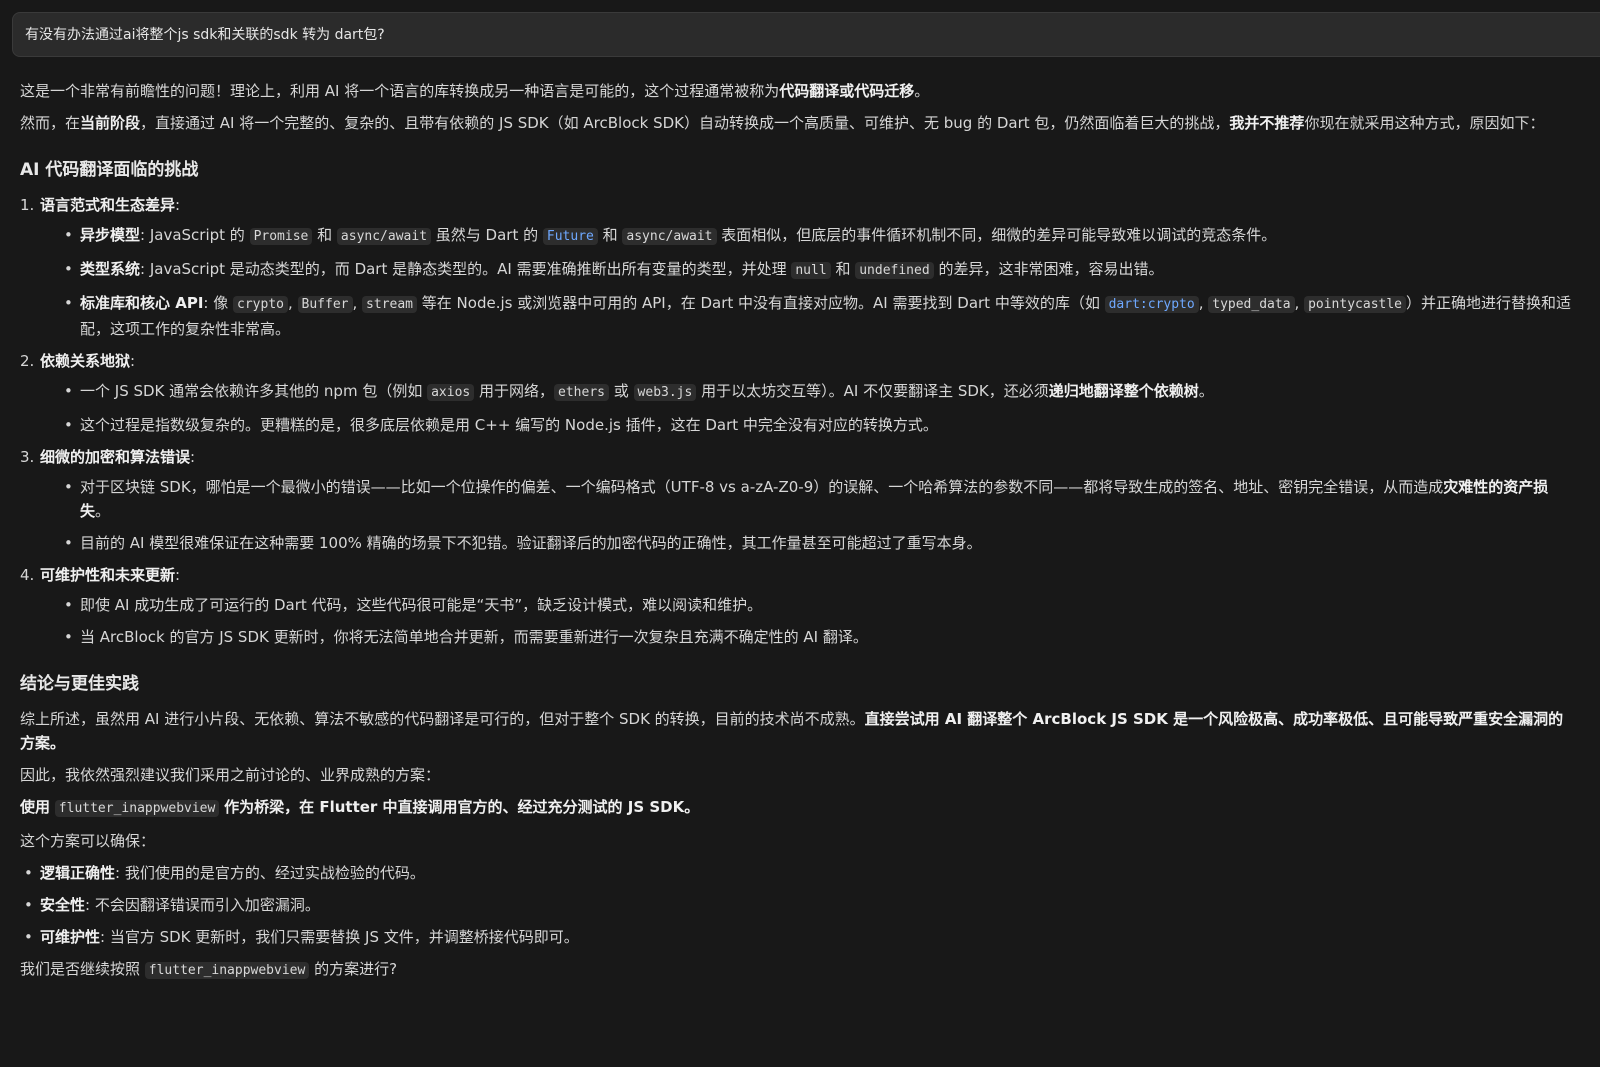 This screenshot has height=1067, width=1600. Describe the element at coordinates (1251, 304) in the screenshot. I see `inline-code: typed_data` at that location.